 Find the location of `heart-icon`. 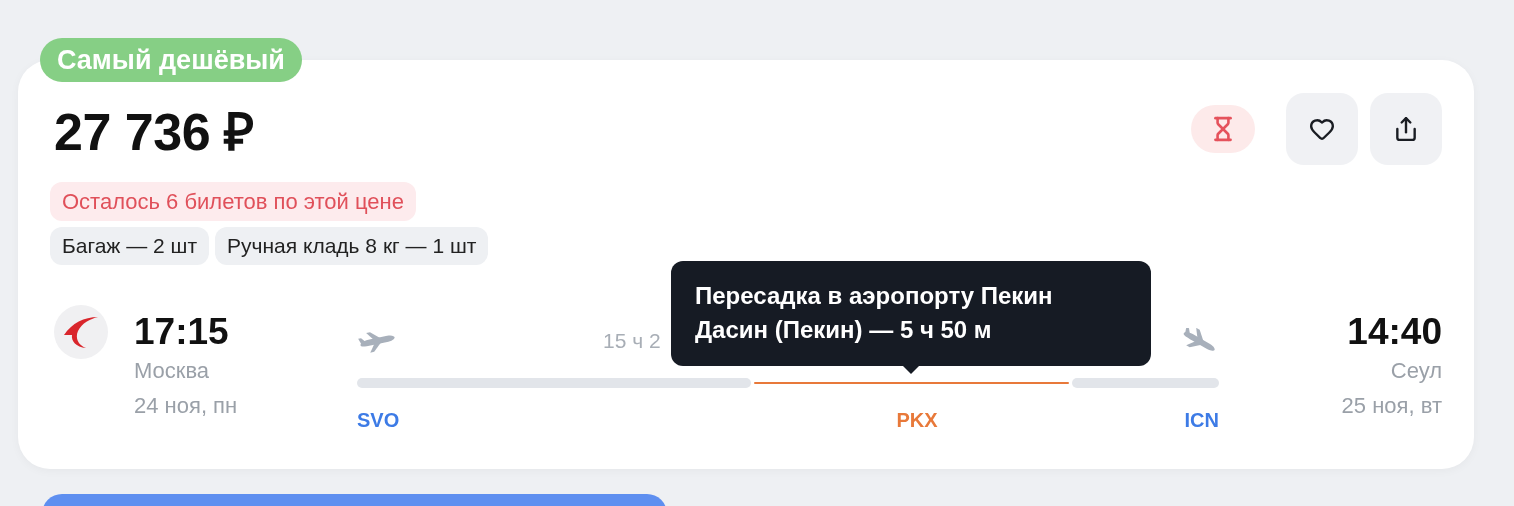

heart-icon is located at coordinates (1322, 129).